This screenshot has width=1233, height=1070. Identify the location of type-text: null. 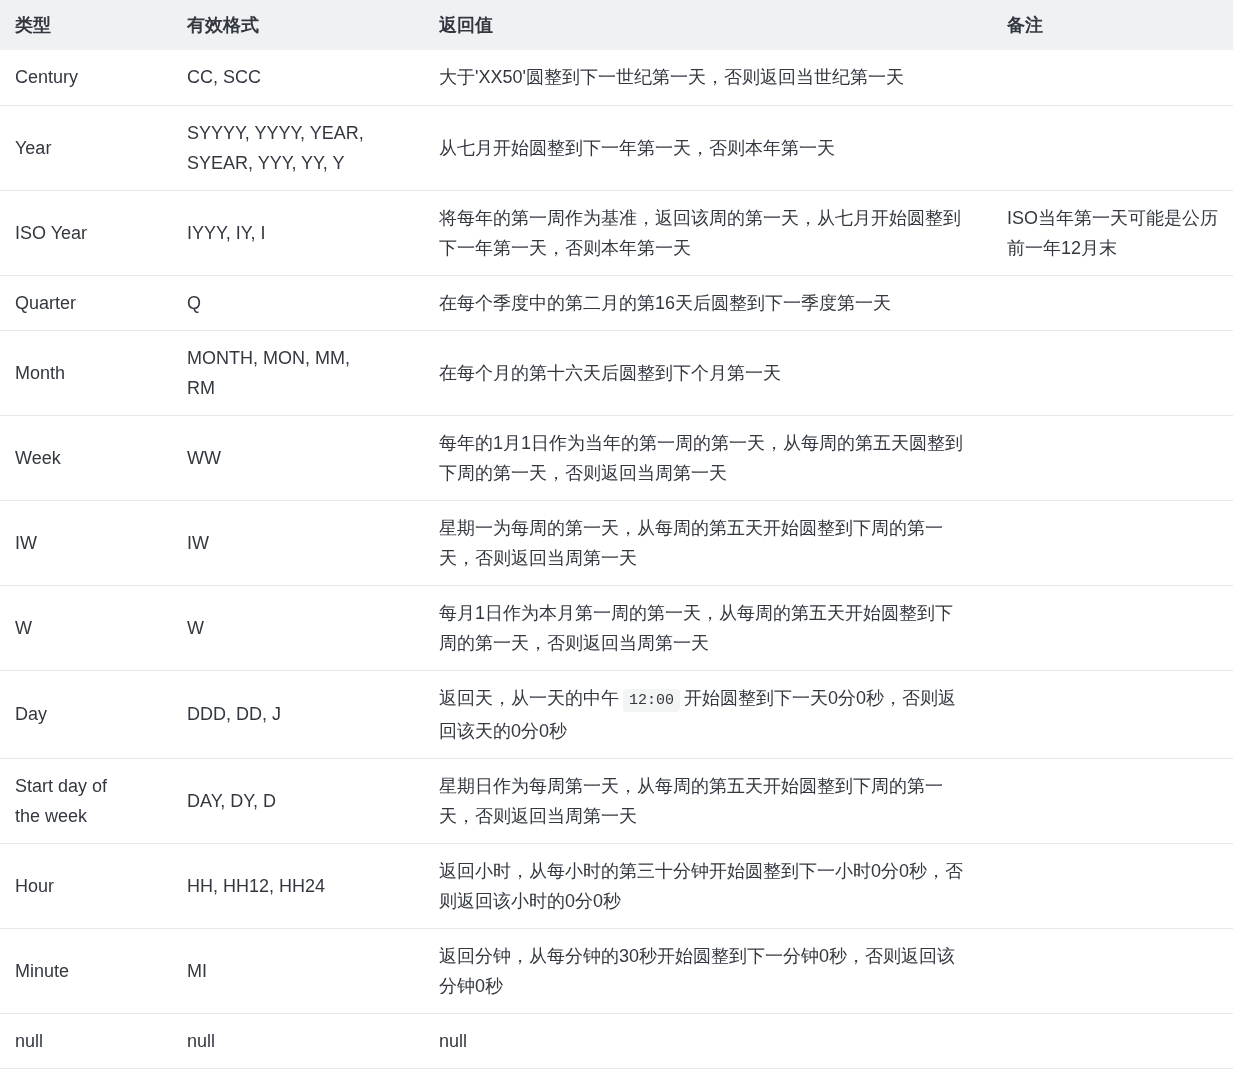
(29, 1041).